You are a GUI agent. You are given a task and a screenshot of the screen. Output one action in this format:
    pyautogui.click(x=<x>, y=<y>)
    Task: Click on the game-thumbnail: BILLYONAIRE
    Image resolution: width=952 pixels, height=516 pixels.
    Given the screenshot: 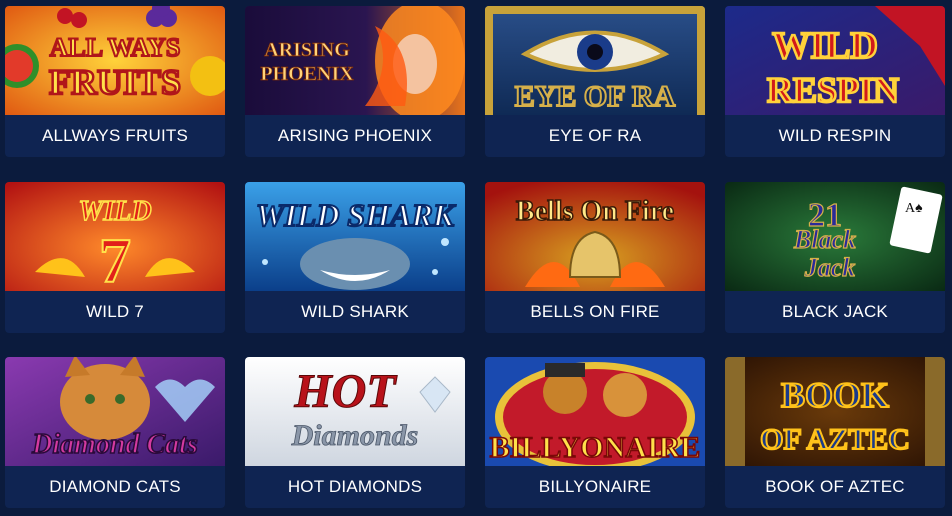 What is the action you would take?
    pyautogui.click(x=595, y=411)
    